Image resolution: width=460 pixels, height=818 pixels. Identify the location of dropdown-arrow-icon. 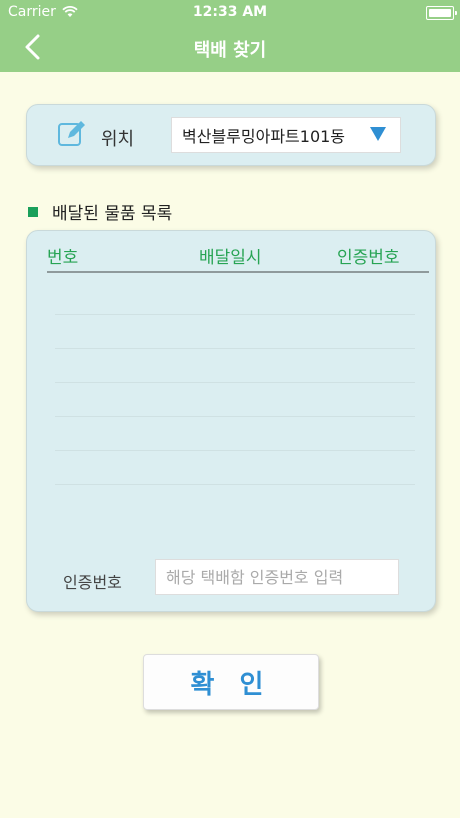
(378, 134).